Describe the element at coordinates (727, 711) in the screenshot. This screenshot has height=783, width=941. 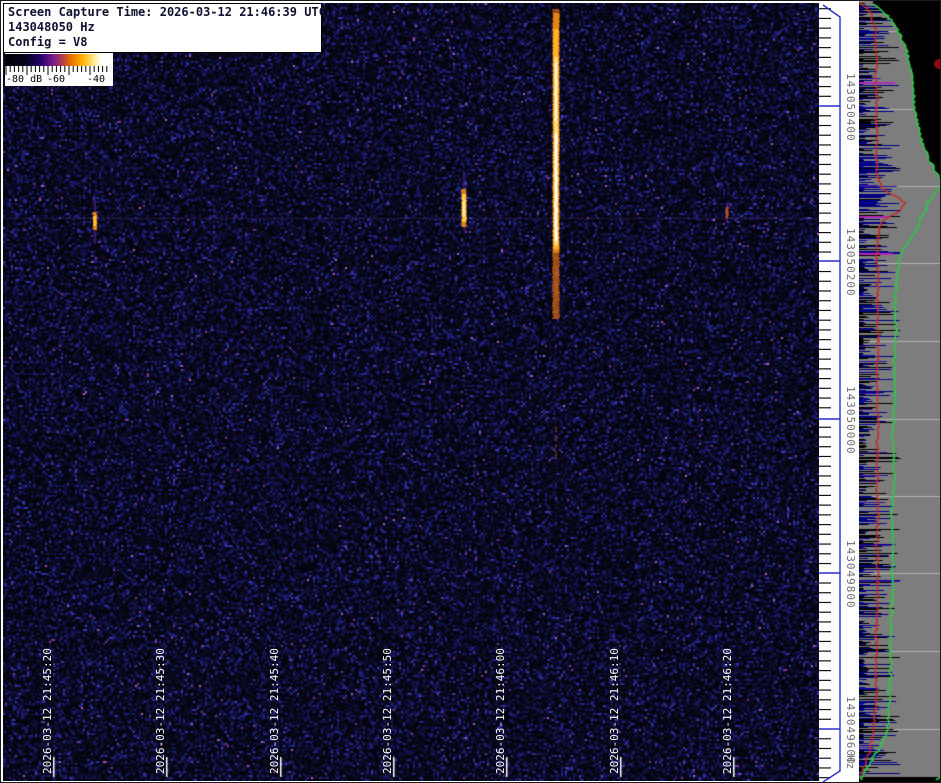
I see `time-axis-label: 2026-03-12 21:46:20` at that location.